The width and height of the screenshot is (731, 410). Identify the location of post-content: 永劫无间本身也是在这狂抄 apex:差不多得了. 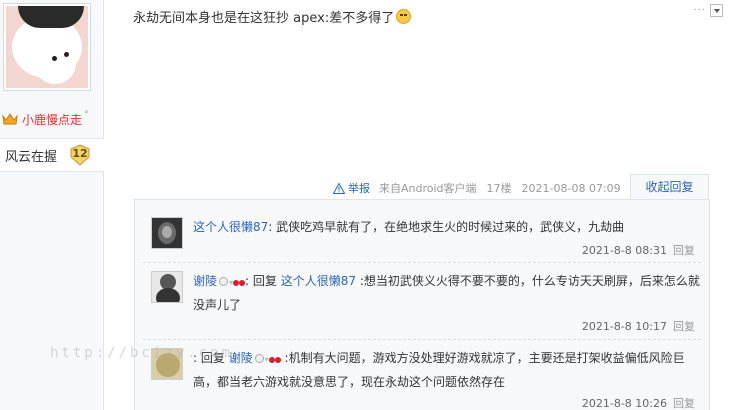
(272, 16).